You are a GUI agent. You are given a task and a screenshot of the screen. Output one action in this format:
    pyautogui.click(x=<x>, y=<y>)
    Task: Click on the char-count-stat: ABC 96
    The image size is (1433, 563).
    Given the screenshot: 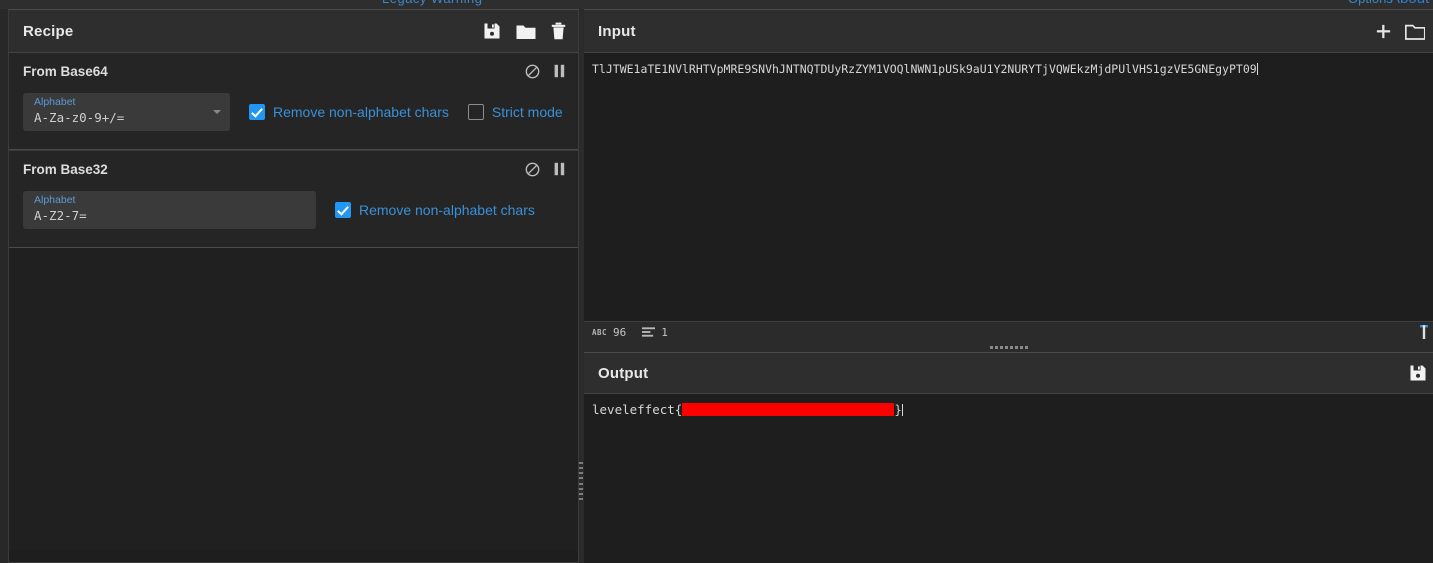 What is the action you would take?
    pyautogui.click(x=609, y=332)
    